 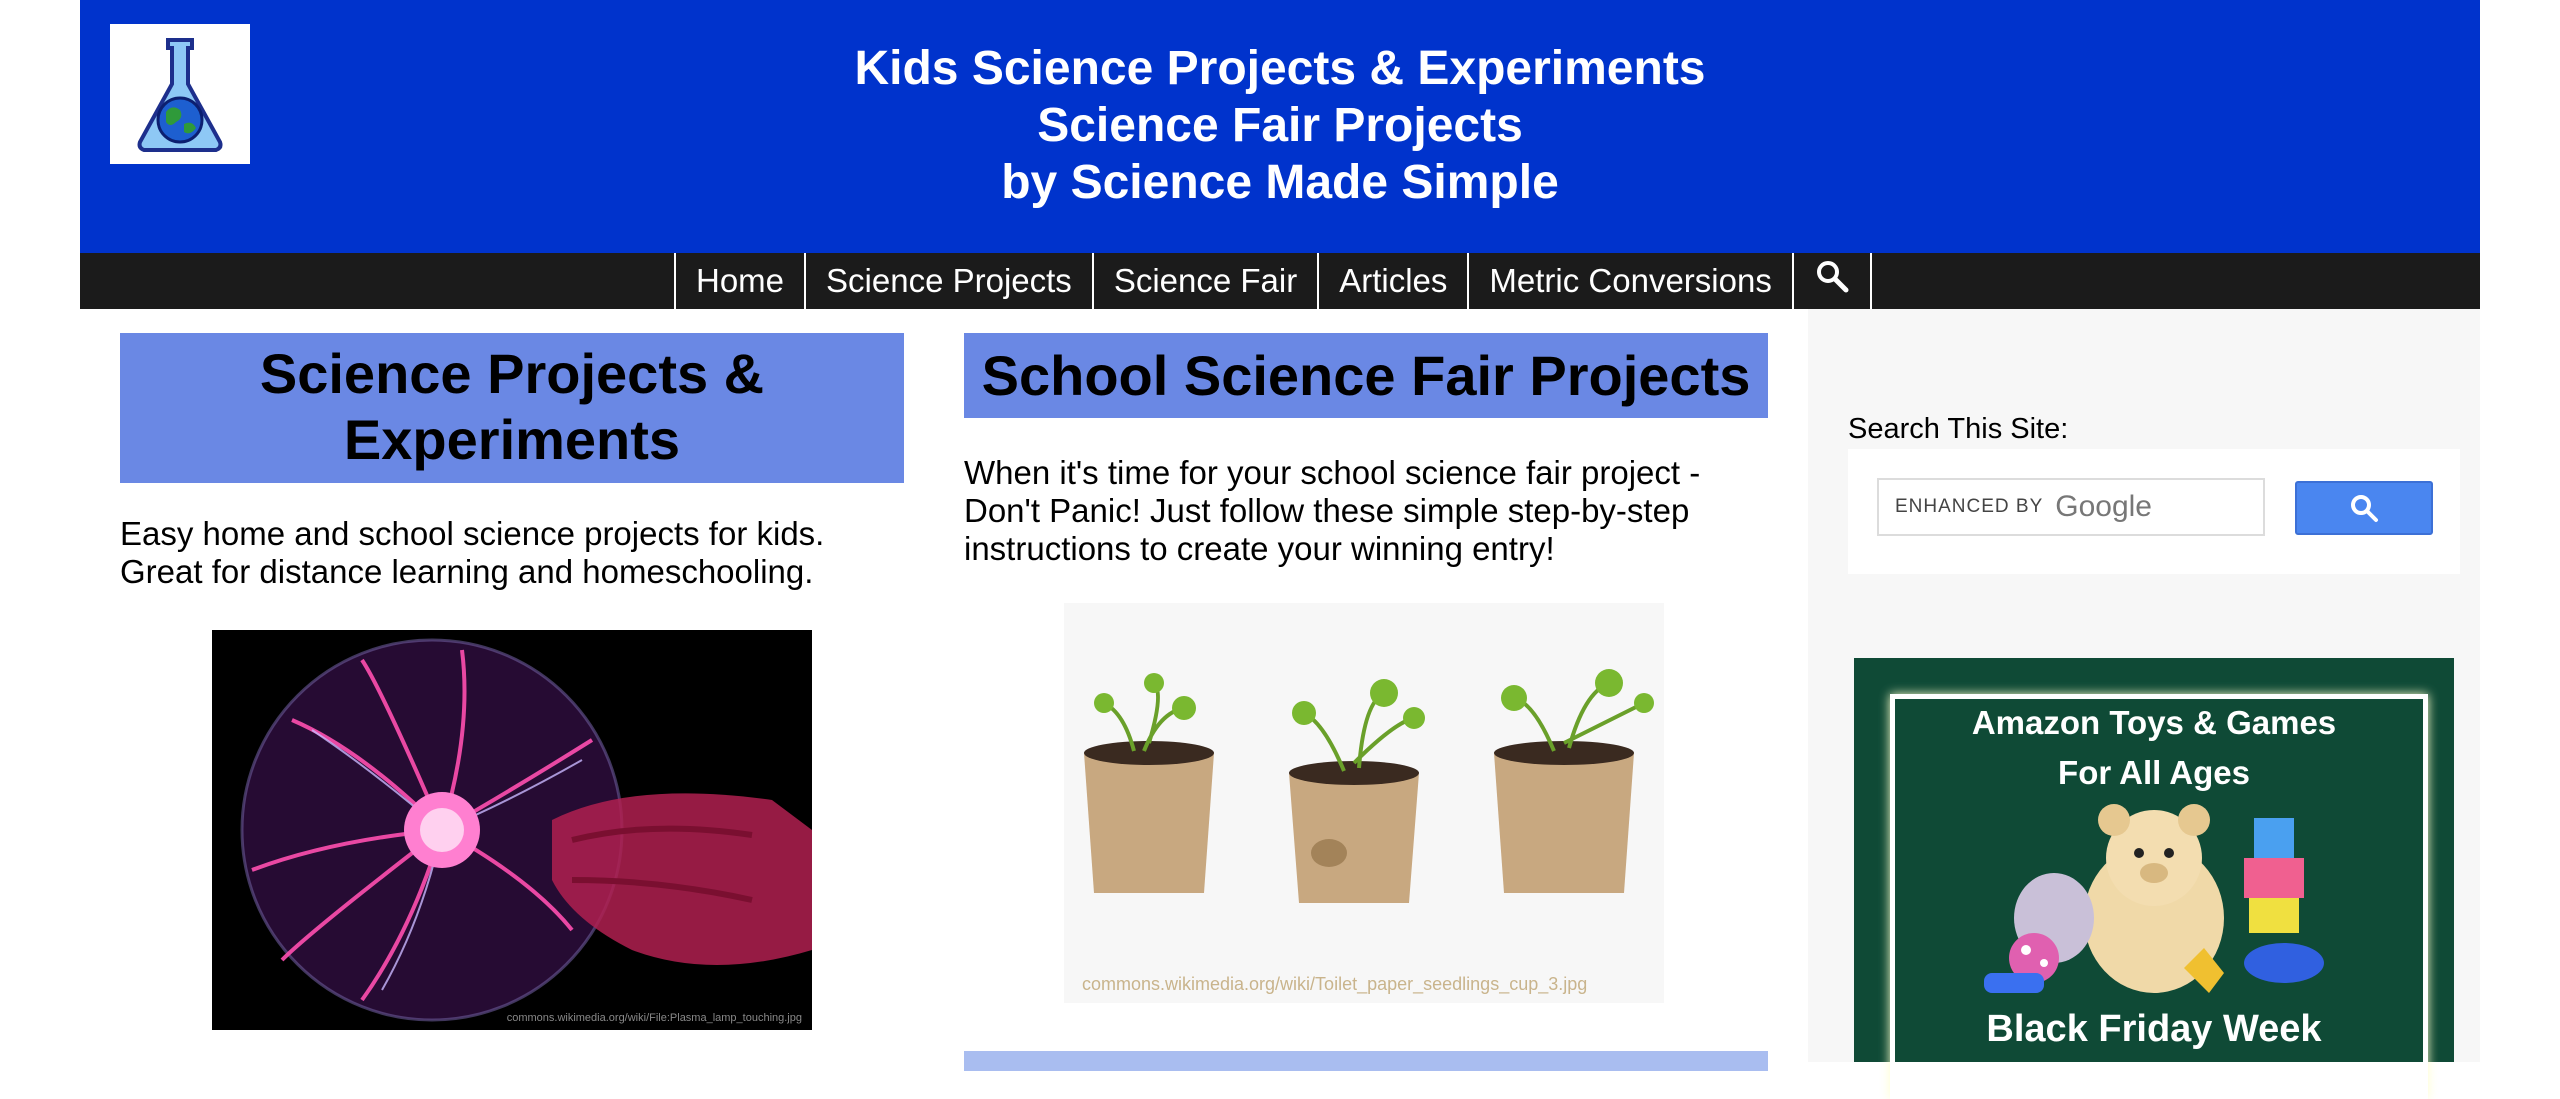 I want to click on ad-title-line: For All Ages, so click(x=2154, y=772).